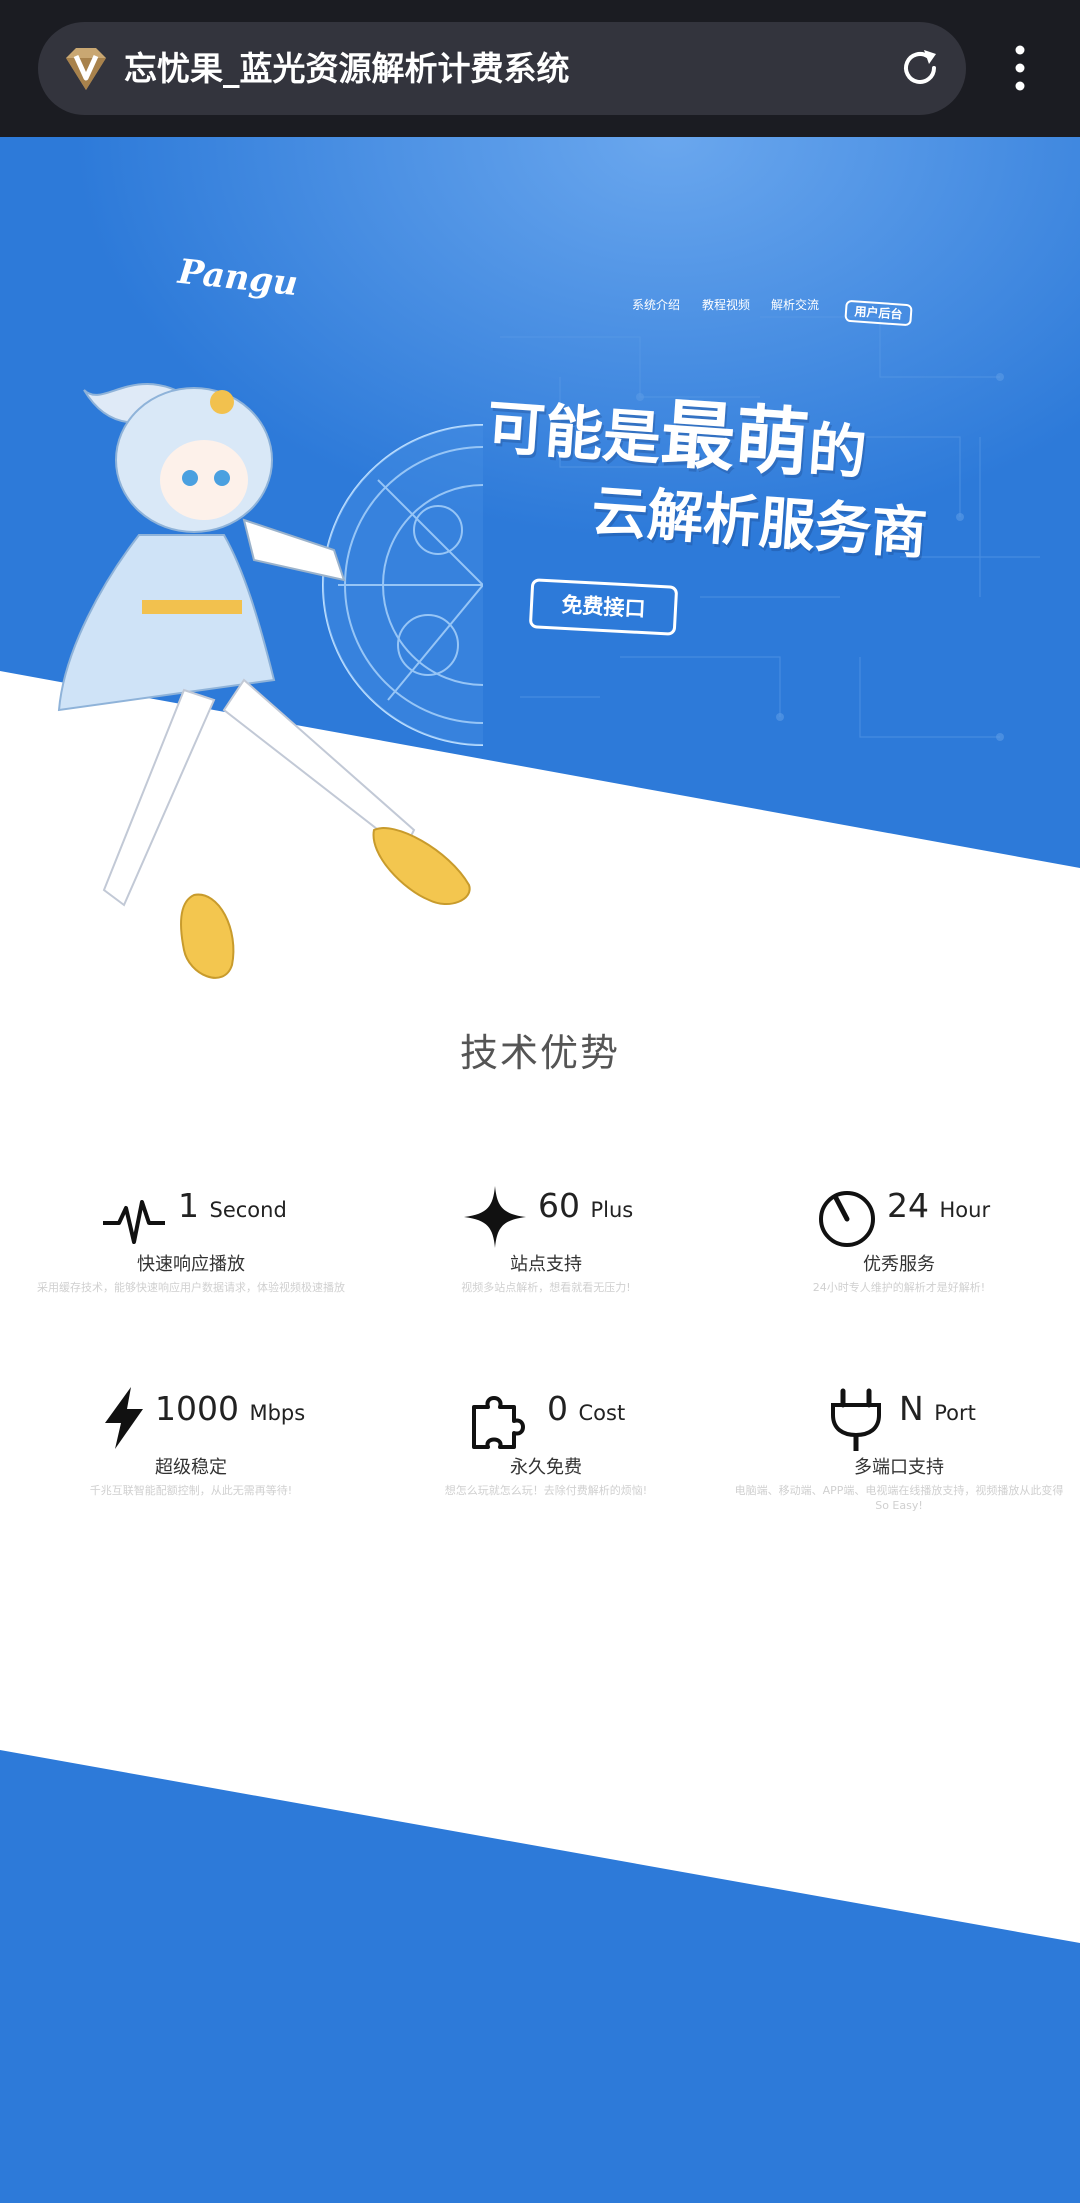 This screenshot has height=2203, width=1080. Describe the element at coordinates (612, 1210) in the screenshot. I see `feature-unit: Plus` at that location.